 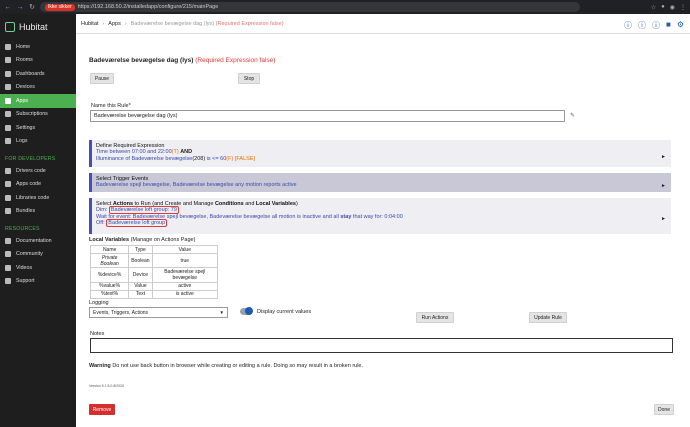 What do you see at coordinates (548, 317) in the screenshot?
I see `update-rule-button: Update Rule` at bounding box center [548, 317].